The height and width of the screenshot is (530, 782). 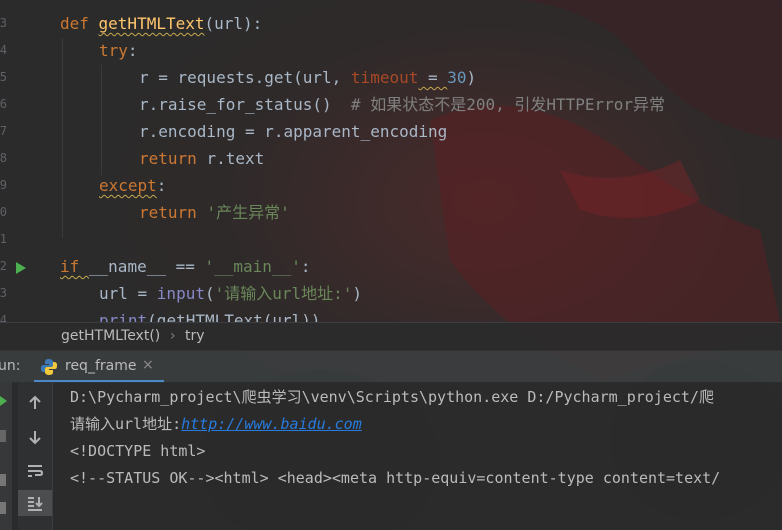 I want to click on line-number: 0, so click(x=3, y=212).